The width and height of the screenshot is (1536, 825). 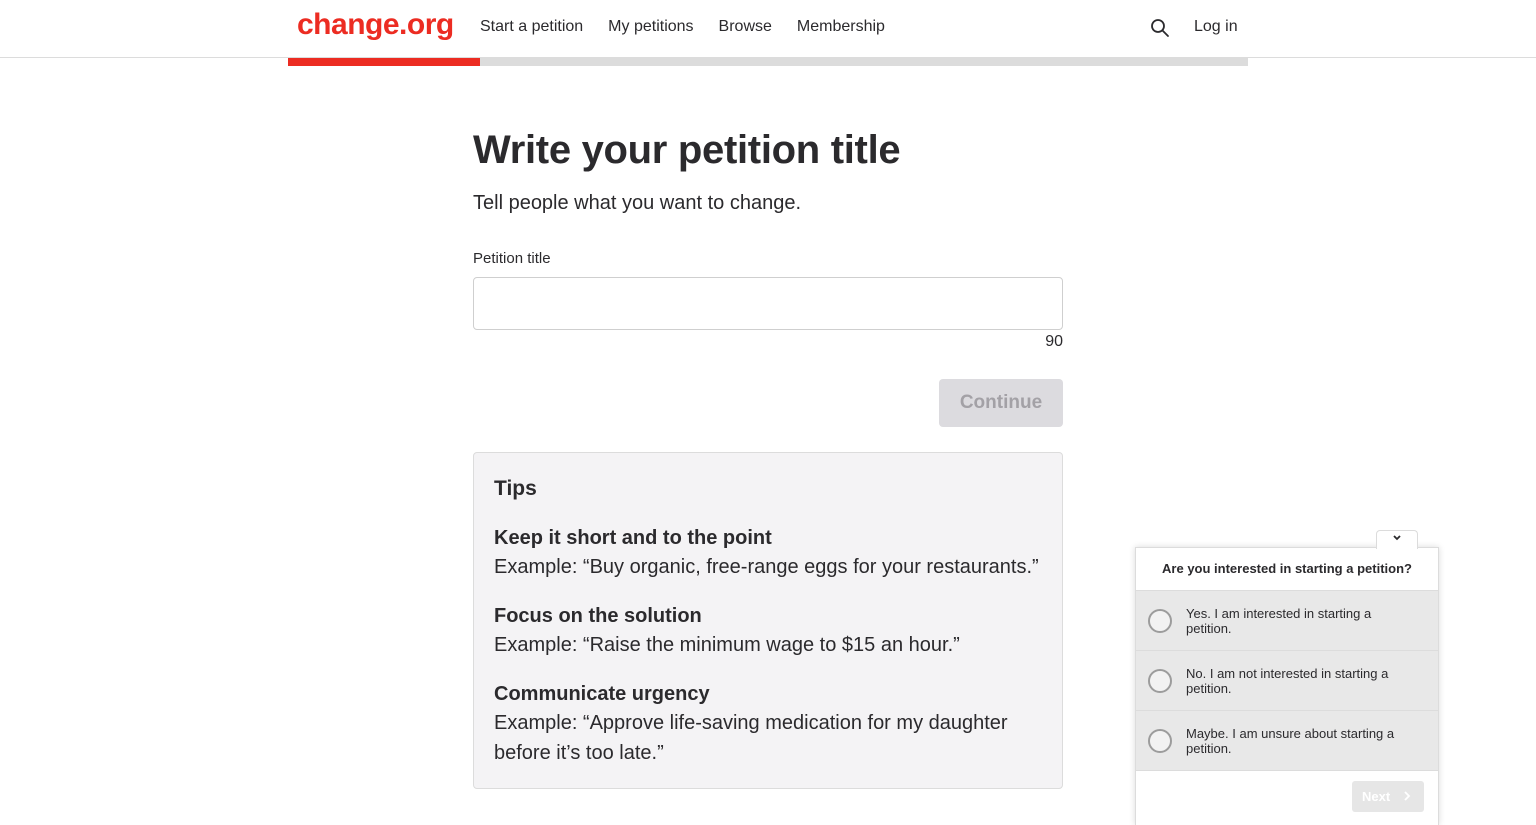 What do you see at coordinates (633, 538) in the screenshot?
I see `tip-title: Keep it short and to the point` at bounding box center [633, 538].